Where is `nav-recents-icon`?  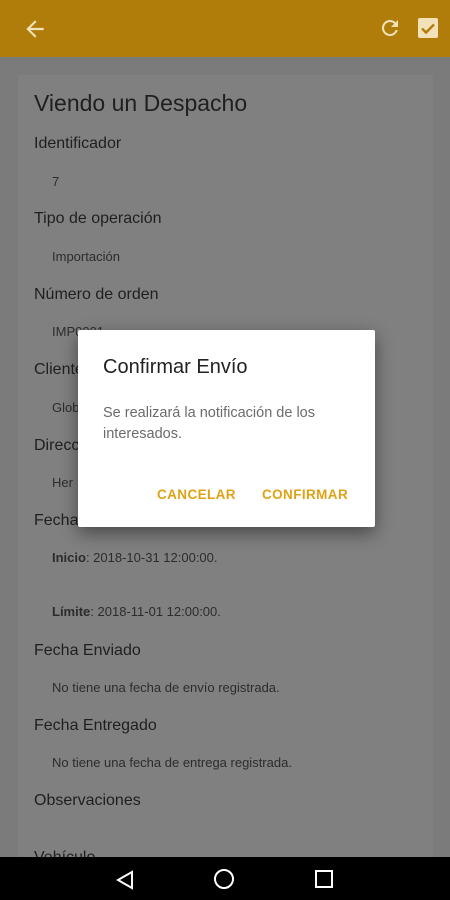 nav-recents-icon is located at coordinates (324, 879).